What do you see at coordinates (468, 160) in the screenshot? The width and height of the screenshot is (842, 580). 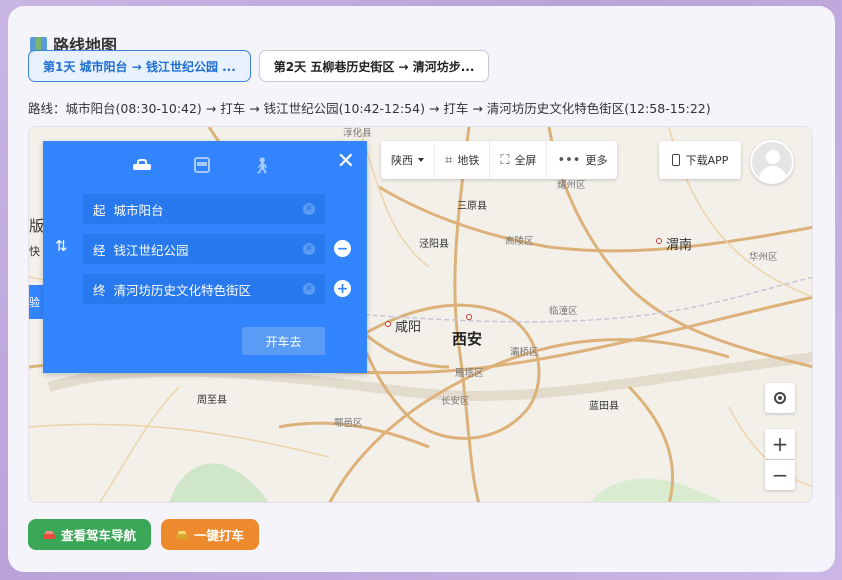 I see `subway-label: 地铁` at bounding box center [468, 160].